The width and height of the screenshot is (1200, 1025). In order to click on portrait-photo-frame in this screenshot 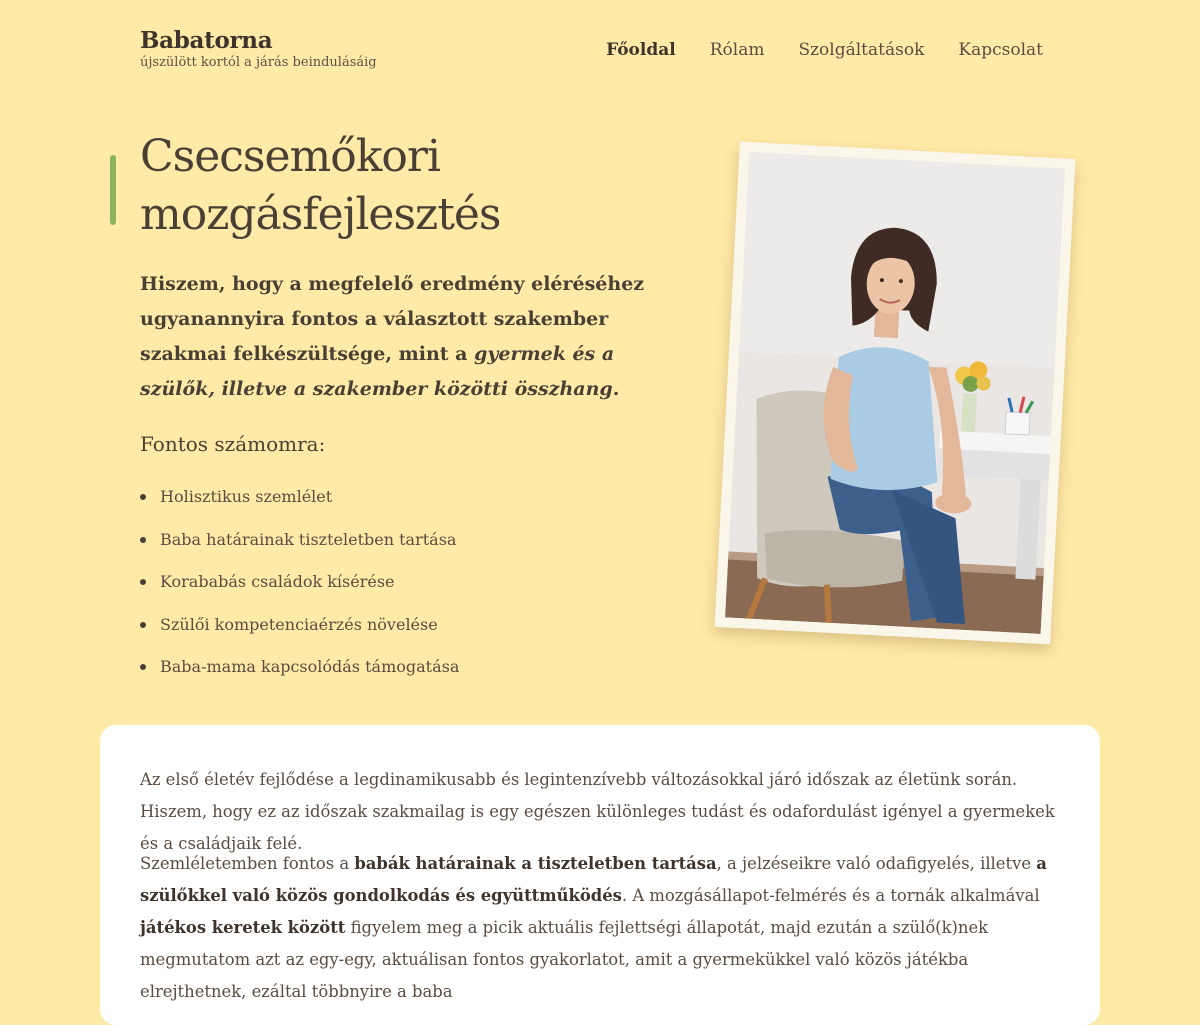, I will do `click(895, 393)`.